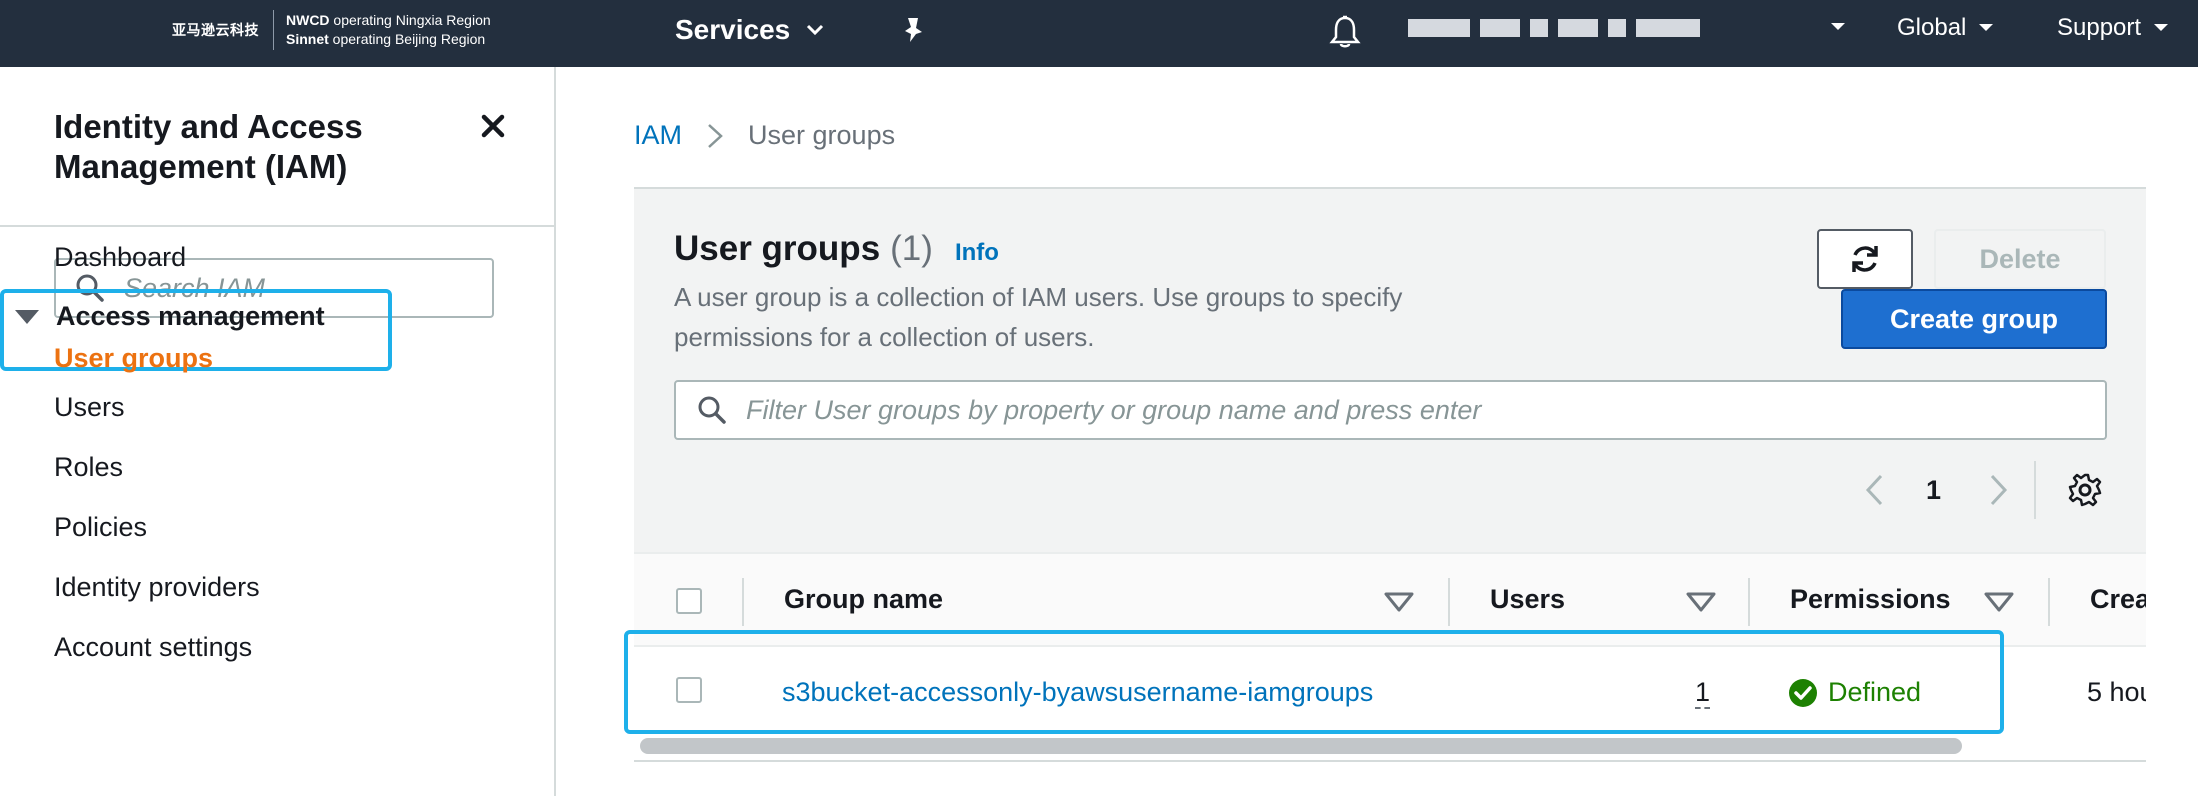 The image size is (2198, 796). Describe the element at coordinates (822, 135) in the screenshot. I see `breadcrumb-current: User groups` at that location.